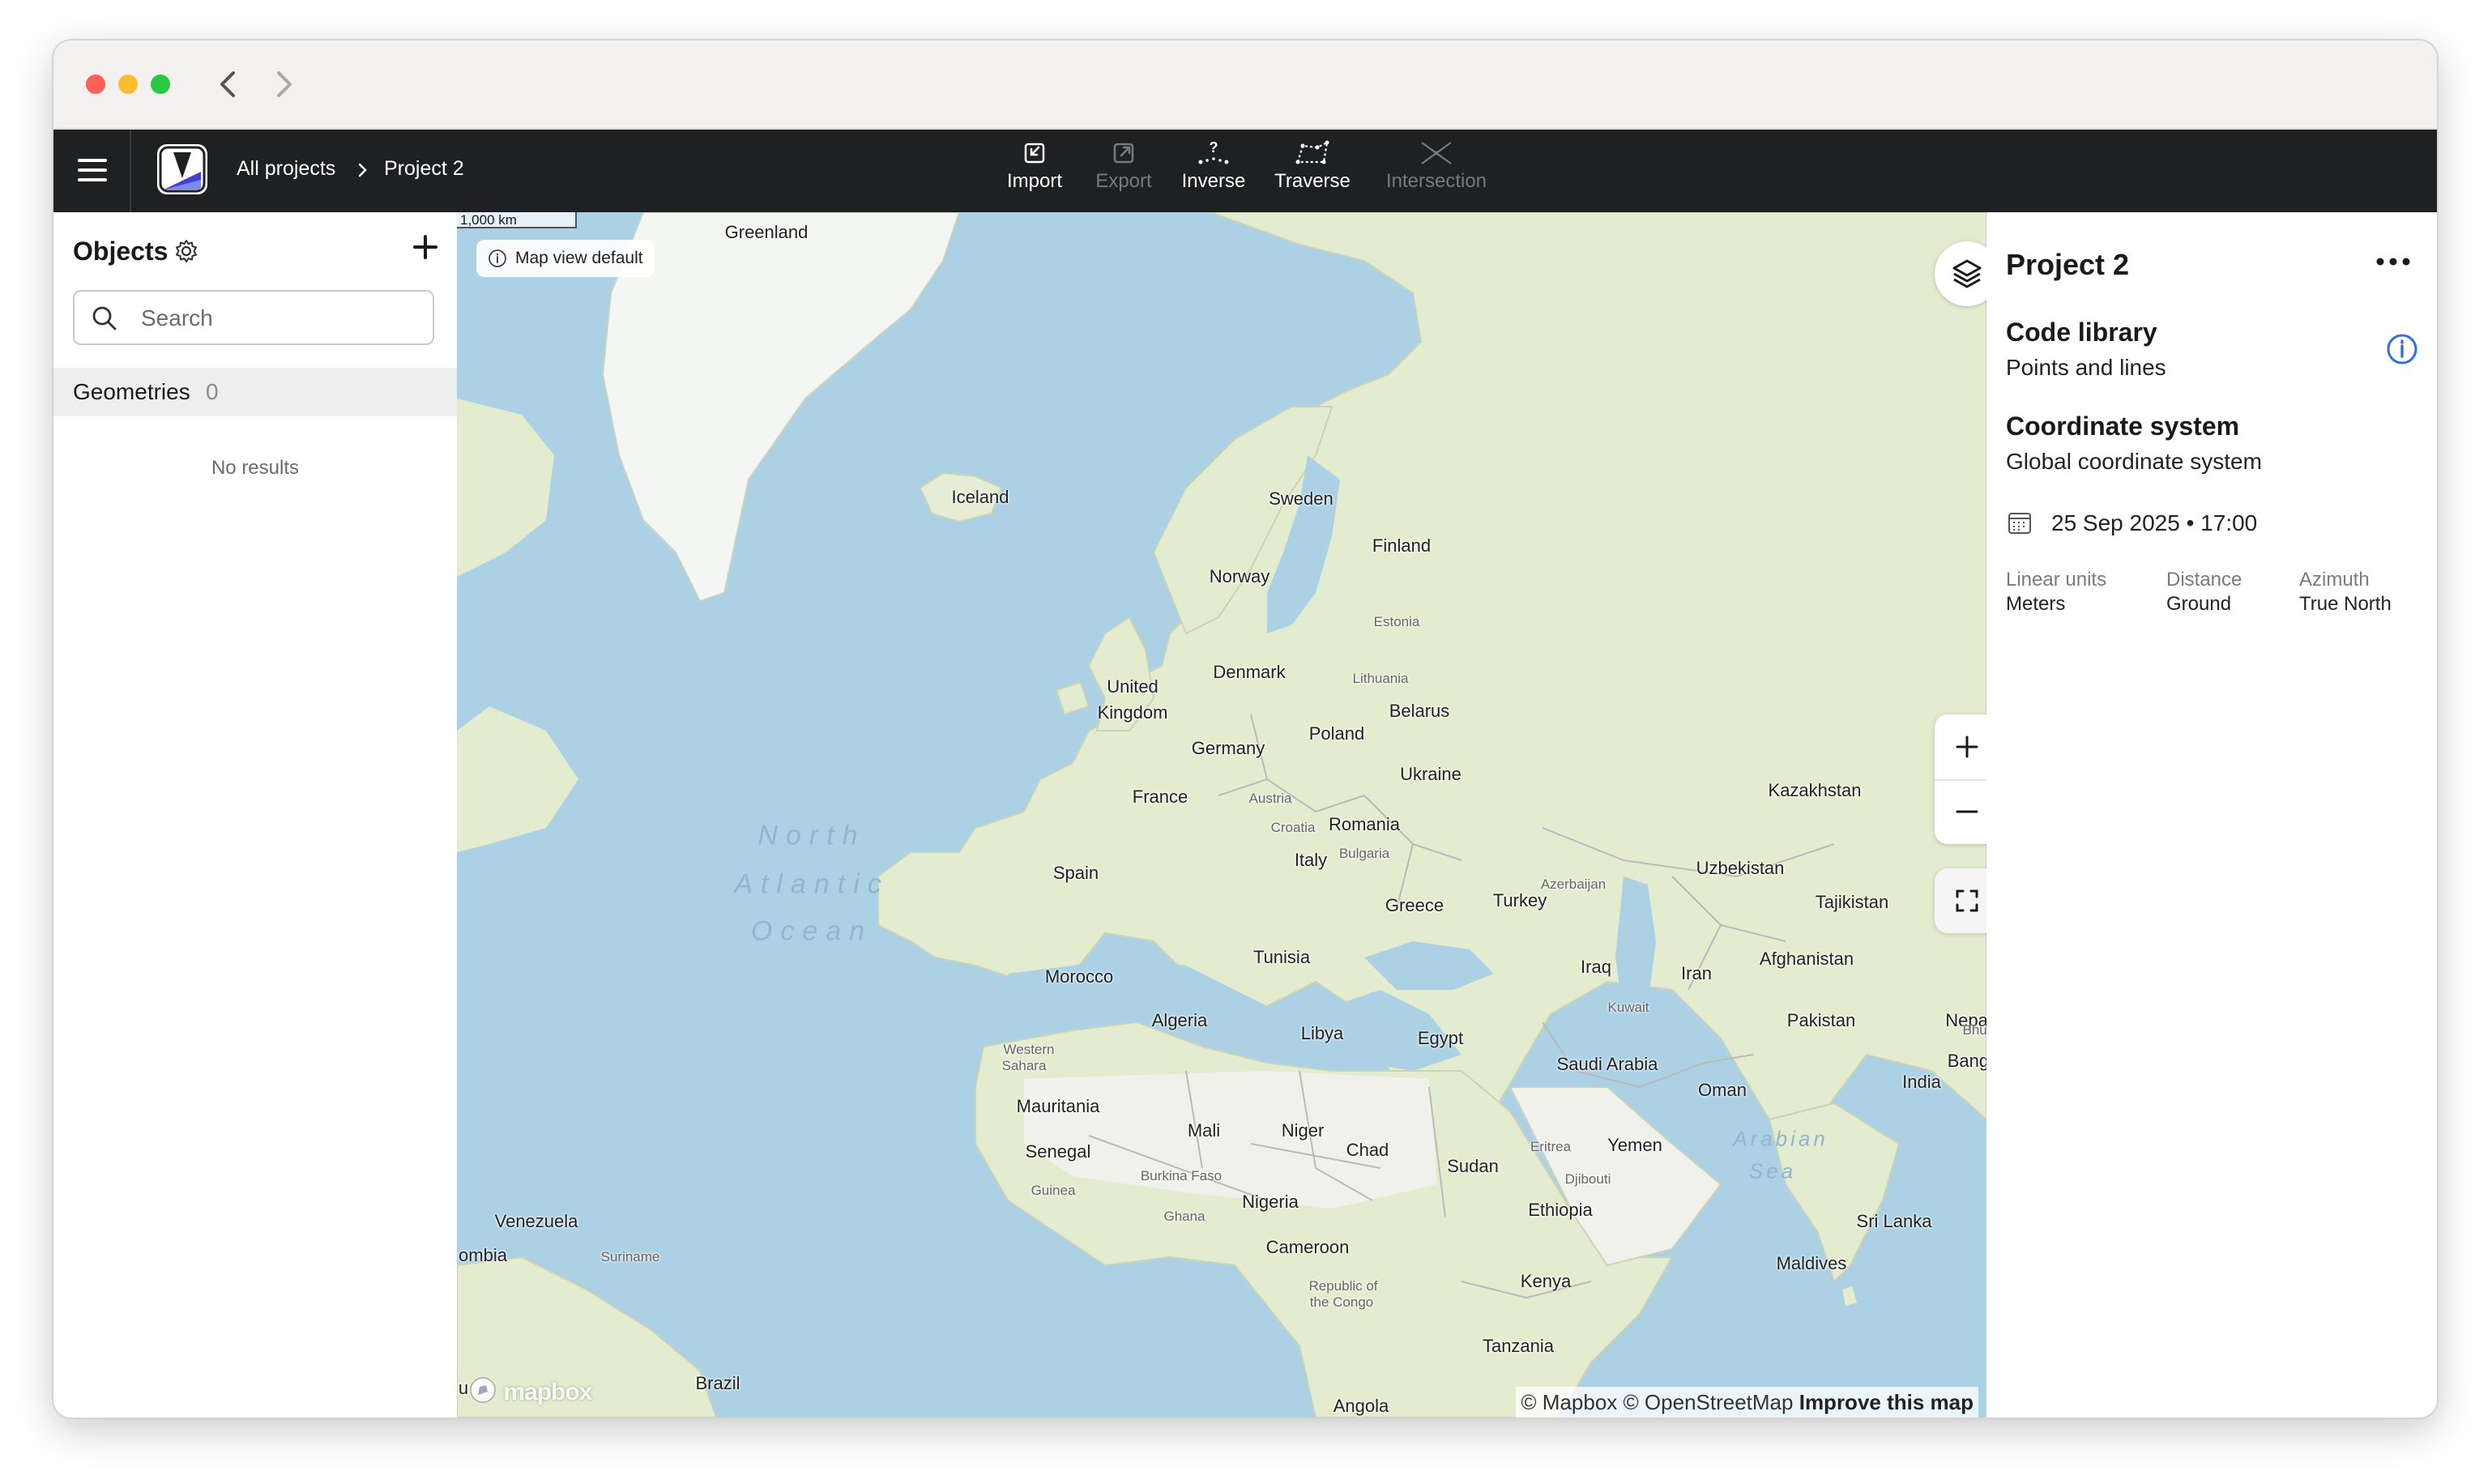 The width and height of the screenshot is (2492, 1484). Describe the element at coordinates (2036, 604) in the screenshot. I see `linear-units-value: Meters` at that location.